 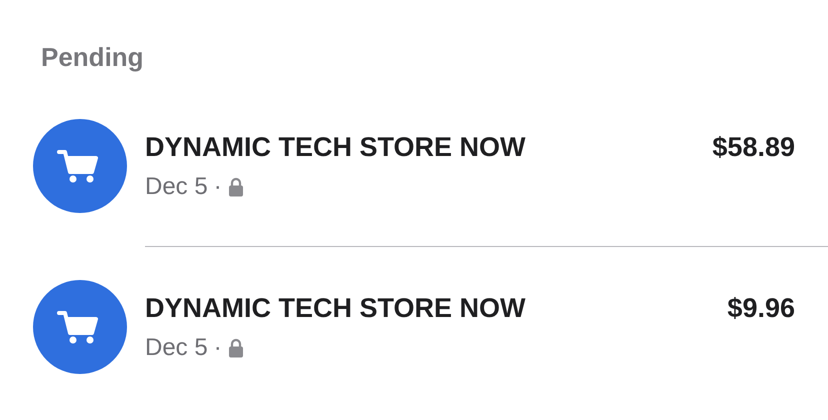 I want to click on amount: $58.89, so click(x=753, y=147).